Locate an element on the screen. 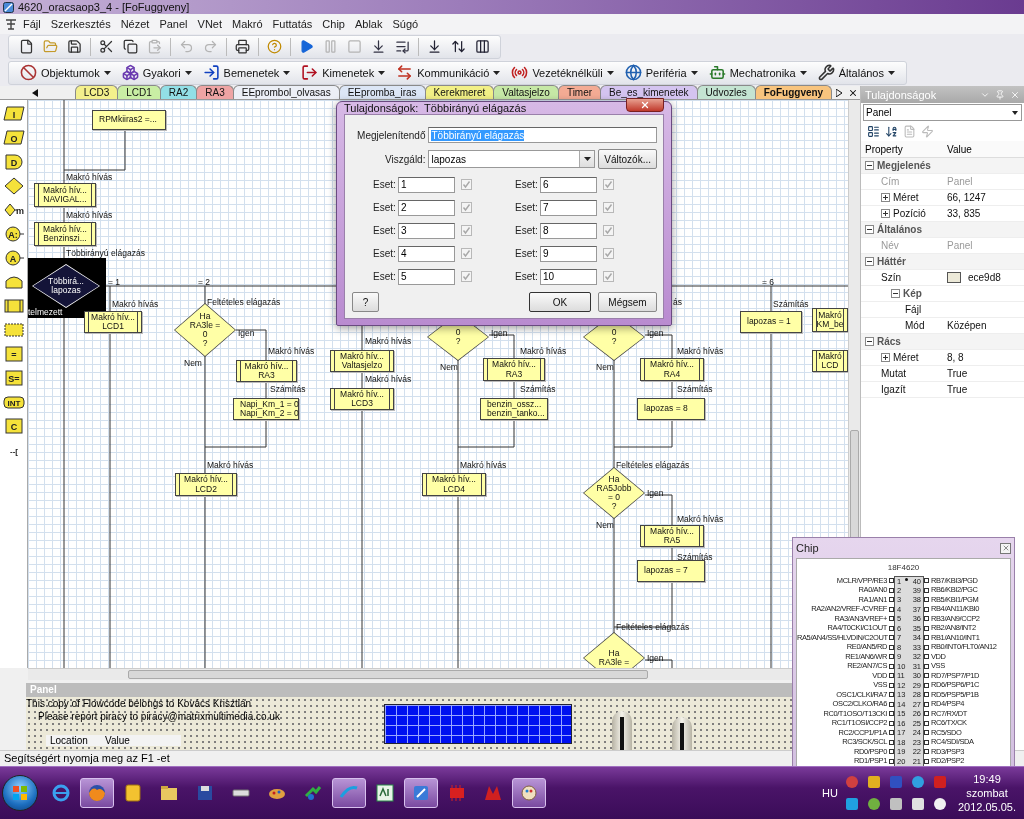 This screenshot has width=1024, height=819. macro-call-node: Makró hív... RA4 is located at coordinates (672, 369).